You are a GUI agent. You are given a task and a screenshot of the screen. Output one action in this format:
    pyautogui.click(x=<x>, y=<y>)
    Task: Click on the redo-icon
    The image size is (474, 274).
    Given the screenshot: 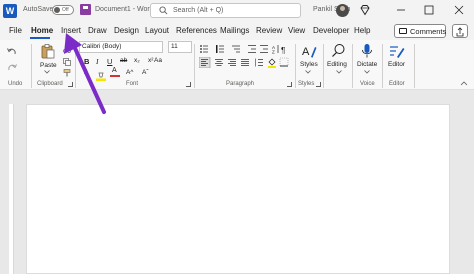 What is the action you would take?
    pyautogui.click(x=12, y=68)
    